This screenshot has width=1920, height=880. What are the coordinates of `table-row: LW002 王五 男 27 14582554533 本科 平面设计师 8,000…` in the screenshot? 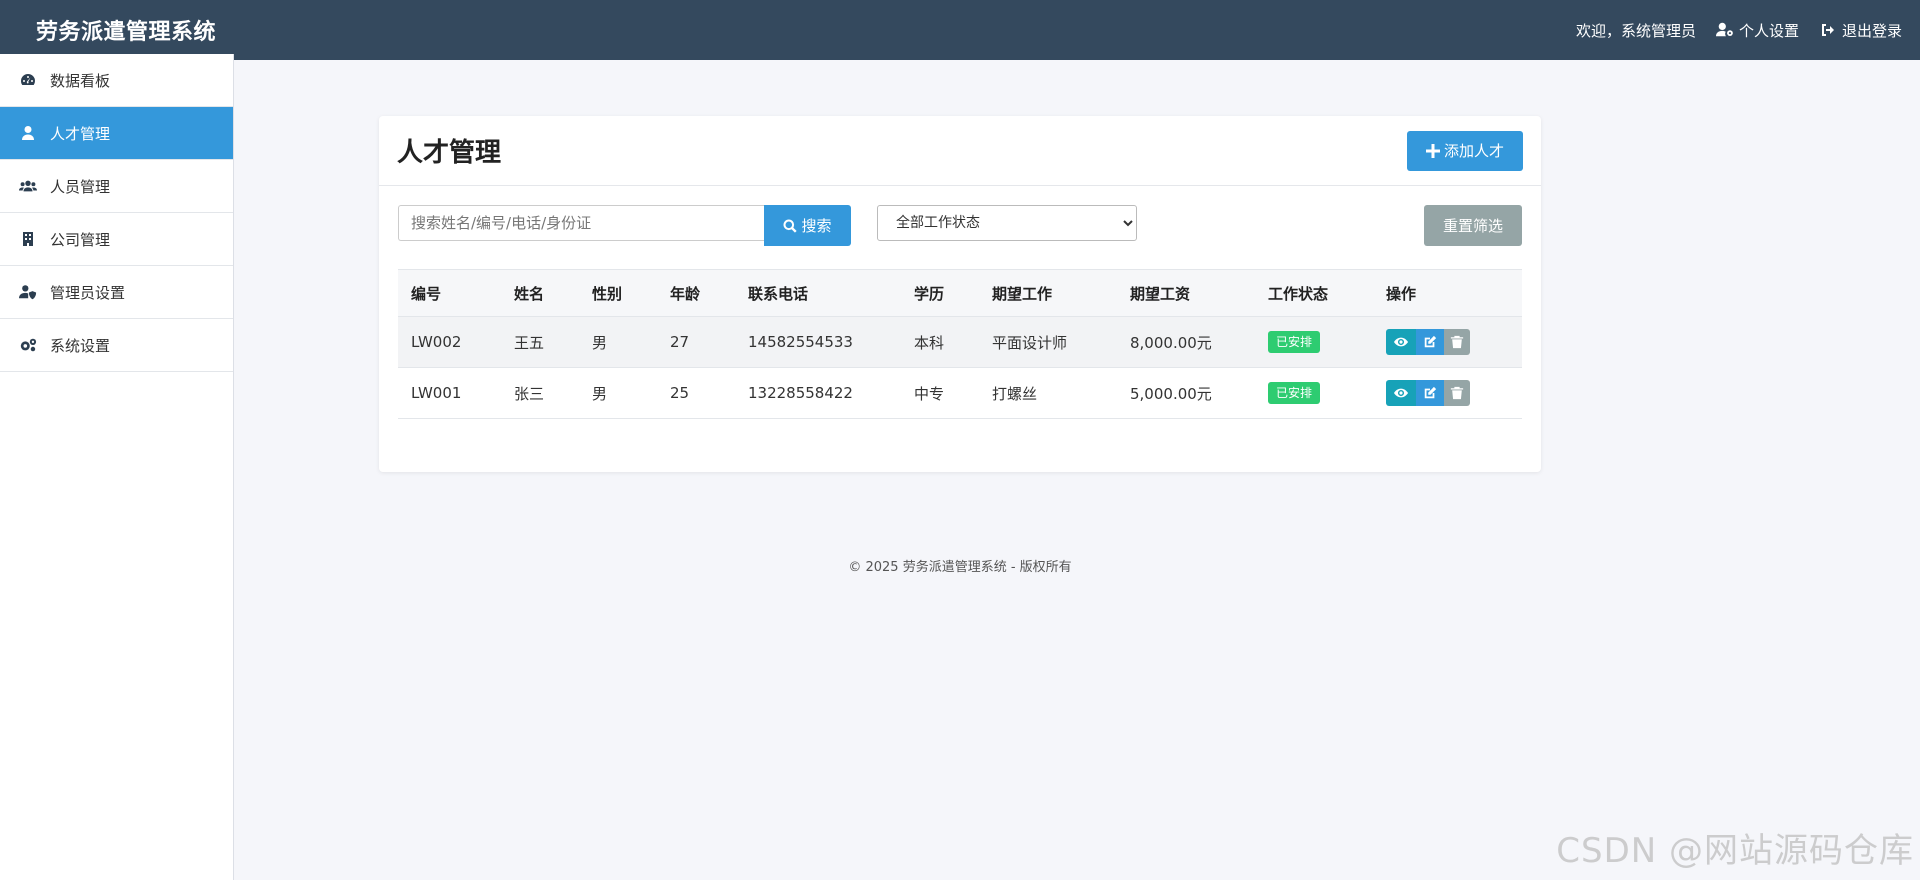 It's located at (960, 342).